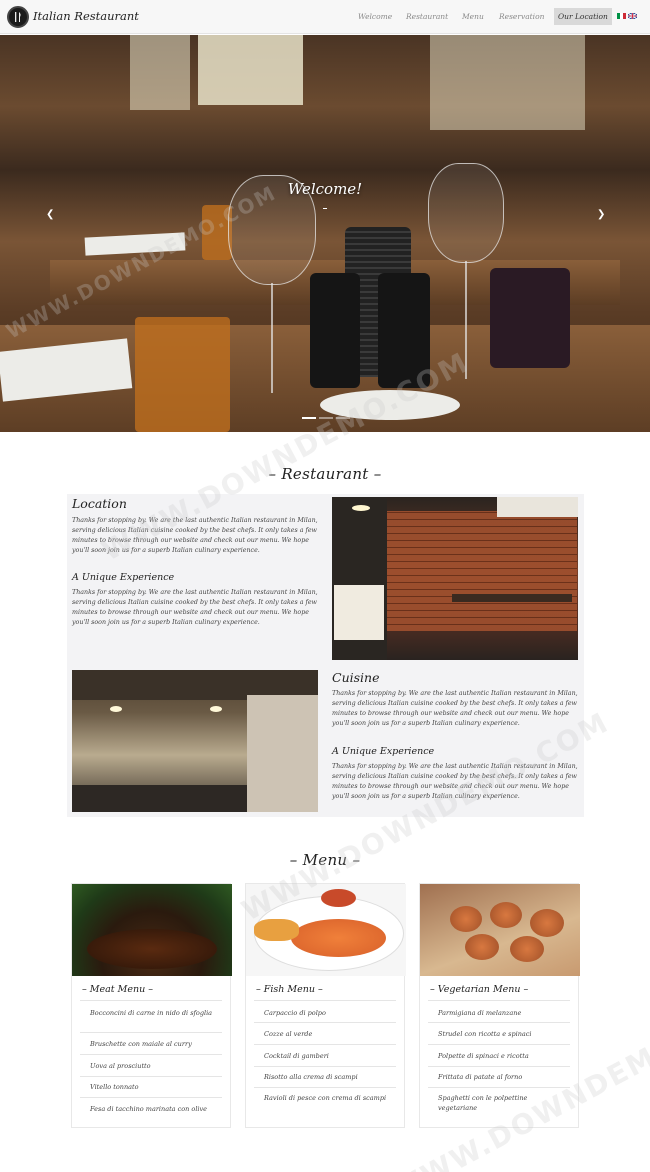  What do you see at coordinates (427, 16) in the screenshot?
I see `nav-link-restaurant: Restaurant` at bounding box center [427, 16].